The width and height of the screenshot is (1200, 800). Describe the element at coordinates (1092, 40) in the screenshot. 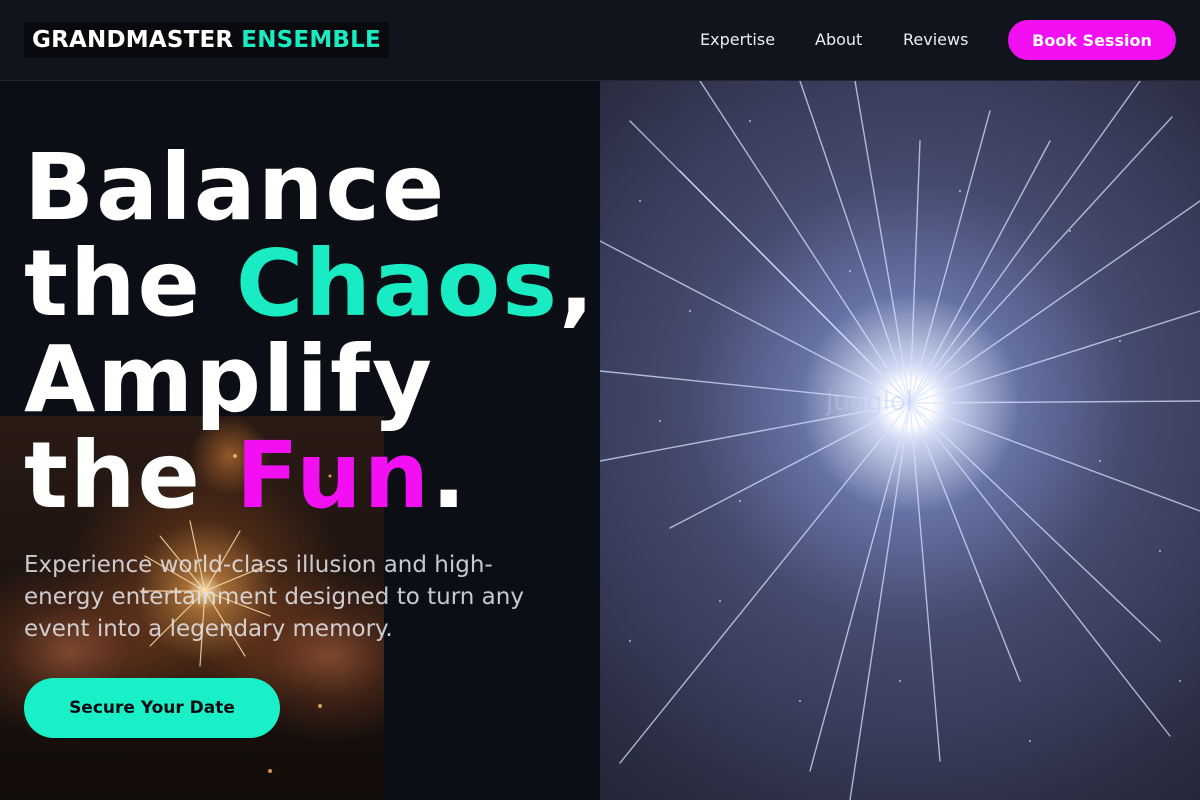

I see `book-session-button: Book Session` at that location.